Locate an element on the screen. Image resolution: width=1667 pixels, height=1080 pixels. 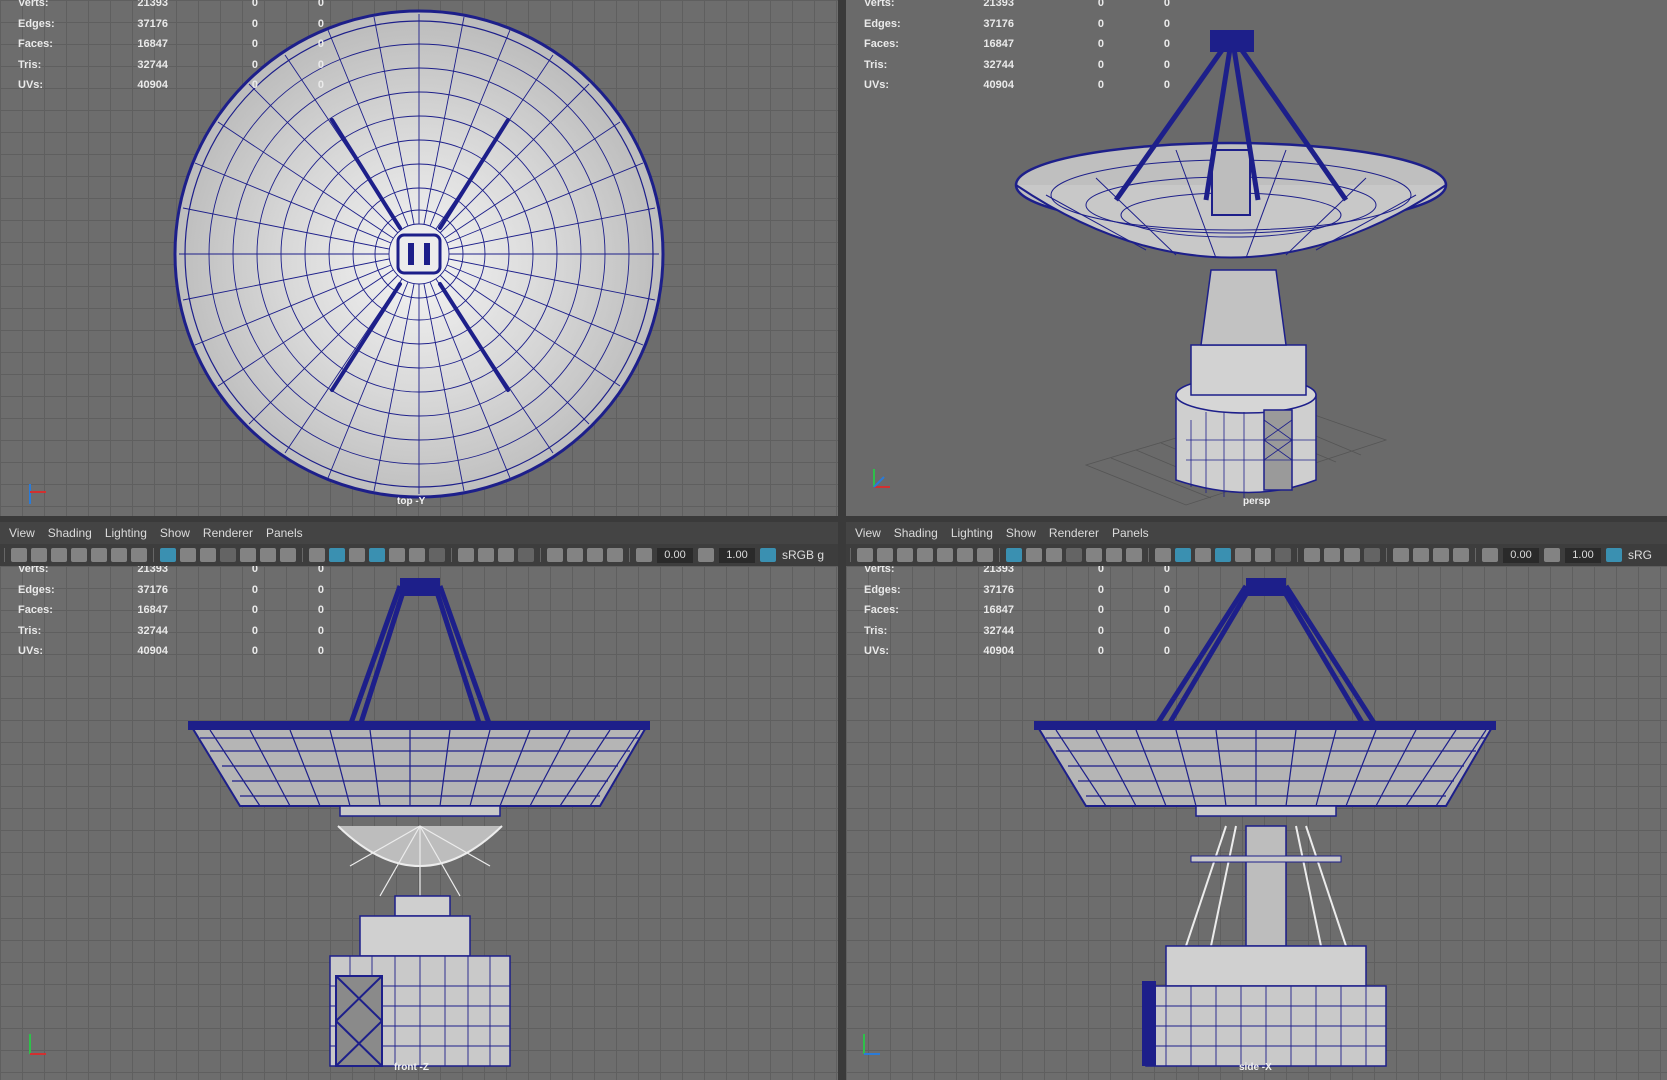
hud-row-verts: Verts: 21393 0 0 is located at coordinates (171, 4).